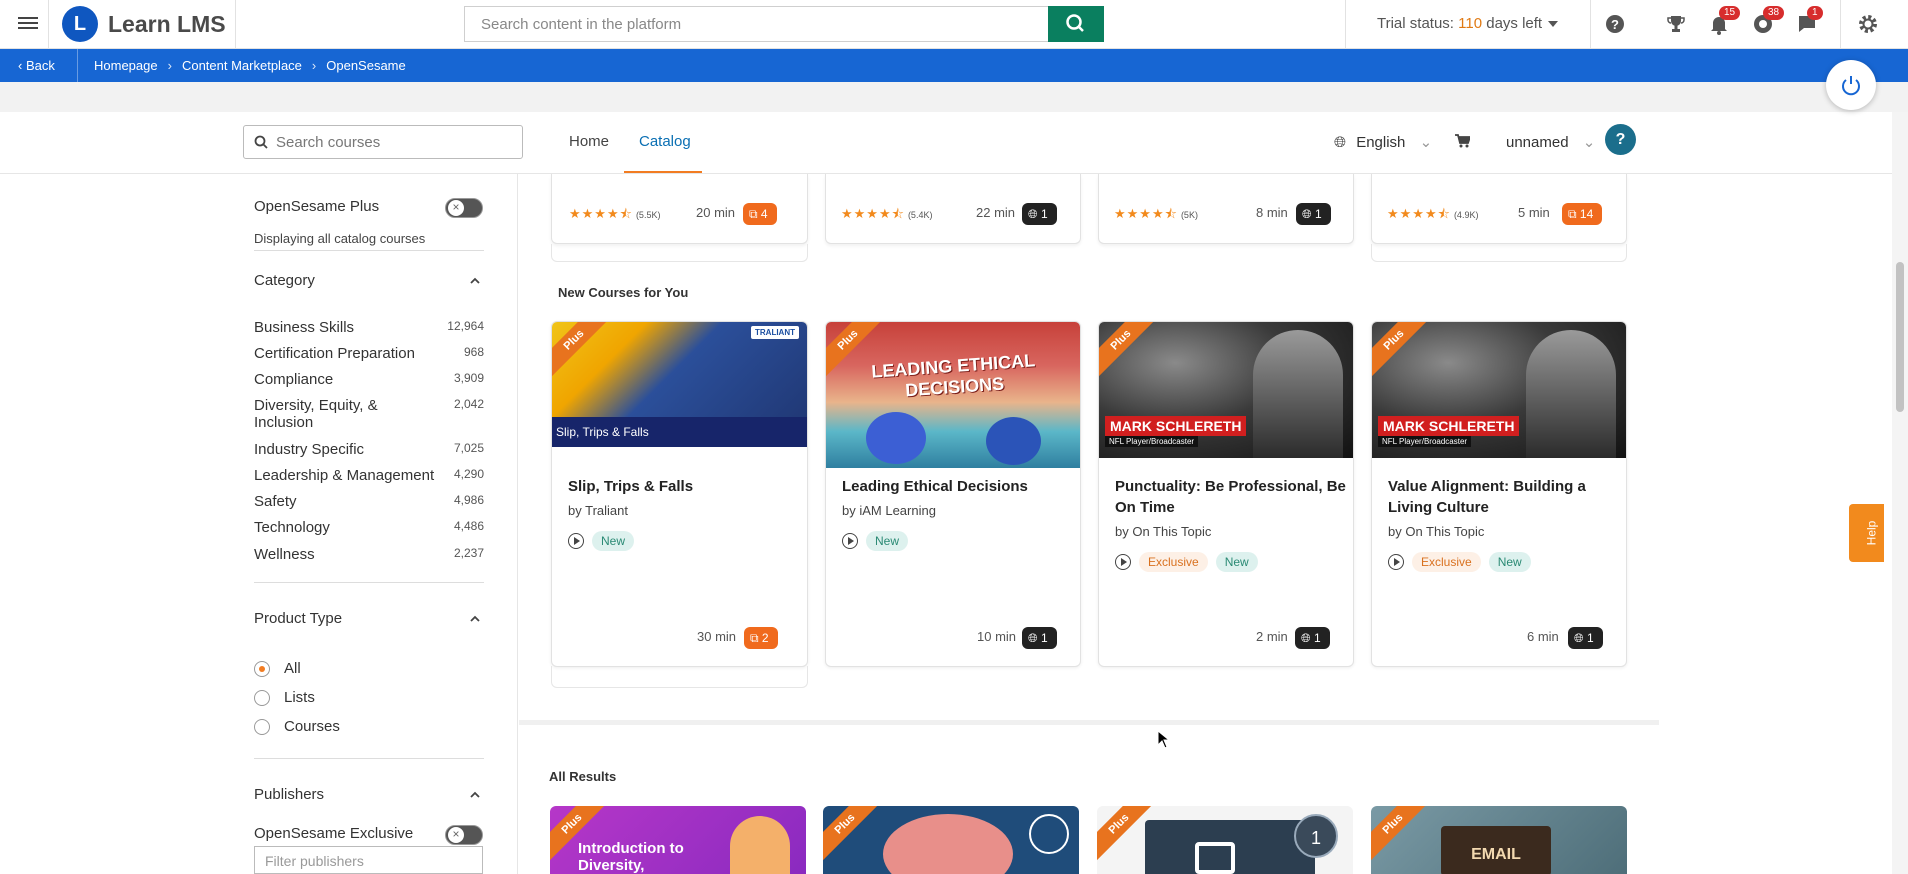 The width and height of the screenshot is (1908, 874). Describe the element at coordinates (678, 840) in the screenshot. I see `result-thumbnail: Introduction to Diversity, Plus` at that location.